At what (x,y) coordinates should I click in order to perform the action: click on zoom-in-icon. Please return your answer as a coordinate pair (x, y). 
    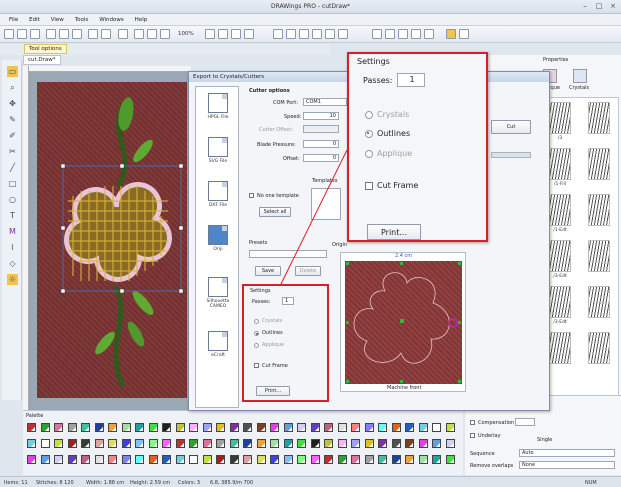
    Looking at the image, I should click on (139, 34).